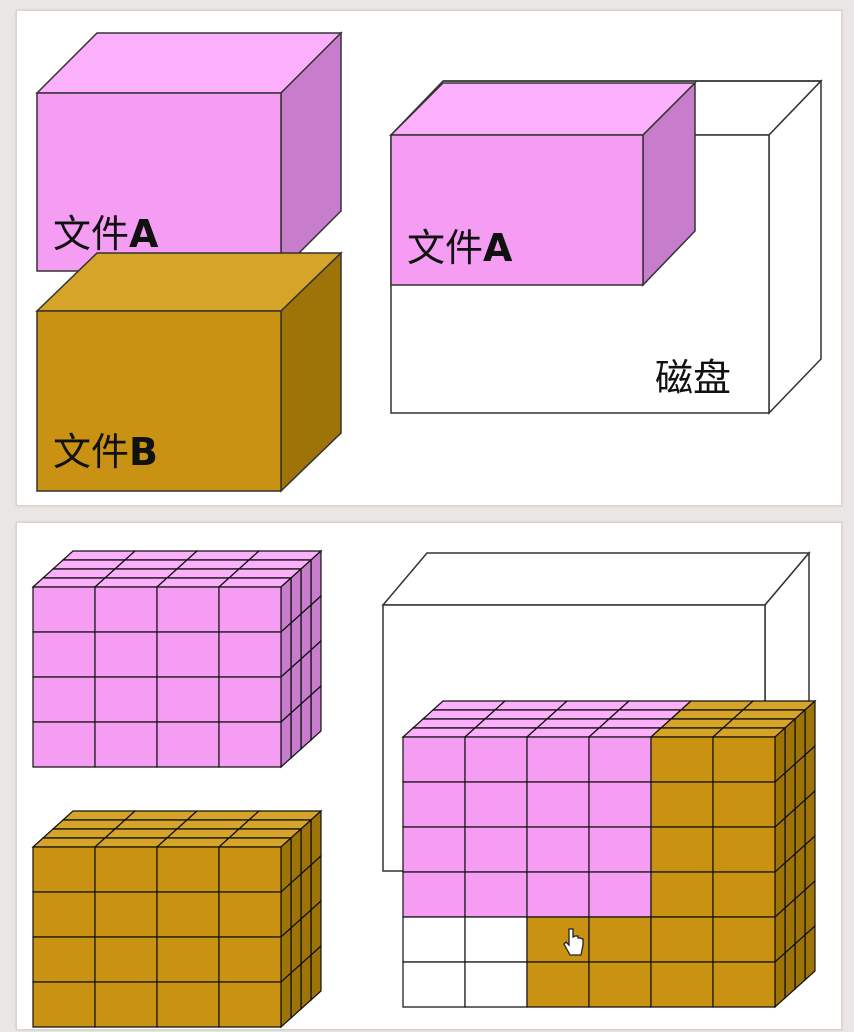  Describe the element at coordinates (105, 452) in the screenshot. I see `file-b-label: 文件B` at that location.